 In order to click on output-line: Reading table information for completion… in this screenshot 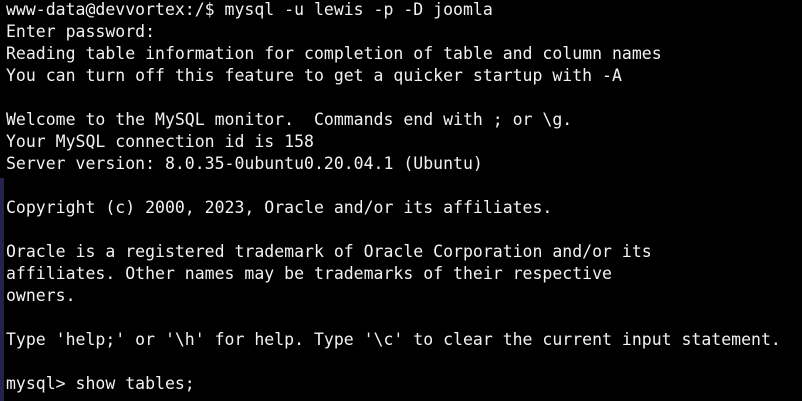, I will do `click(334, 53)`.